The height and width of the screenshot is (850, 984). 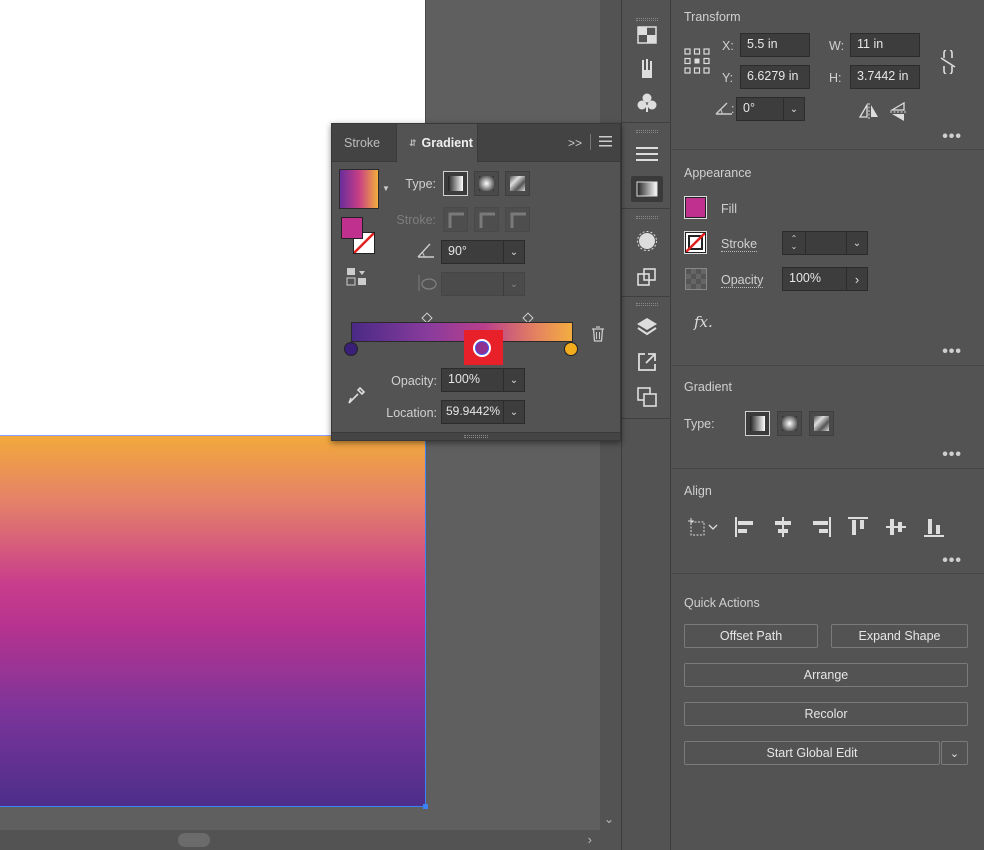 What do you see at coordinates (571, 349) in the screenshot?
I see `gradient-stop-end` at bounding box center [571, 349].